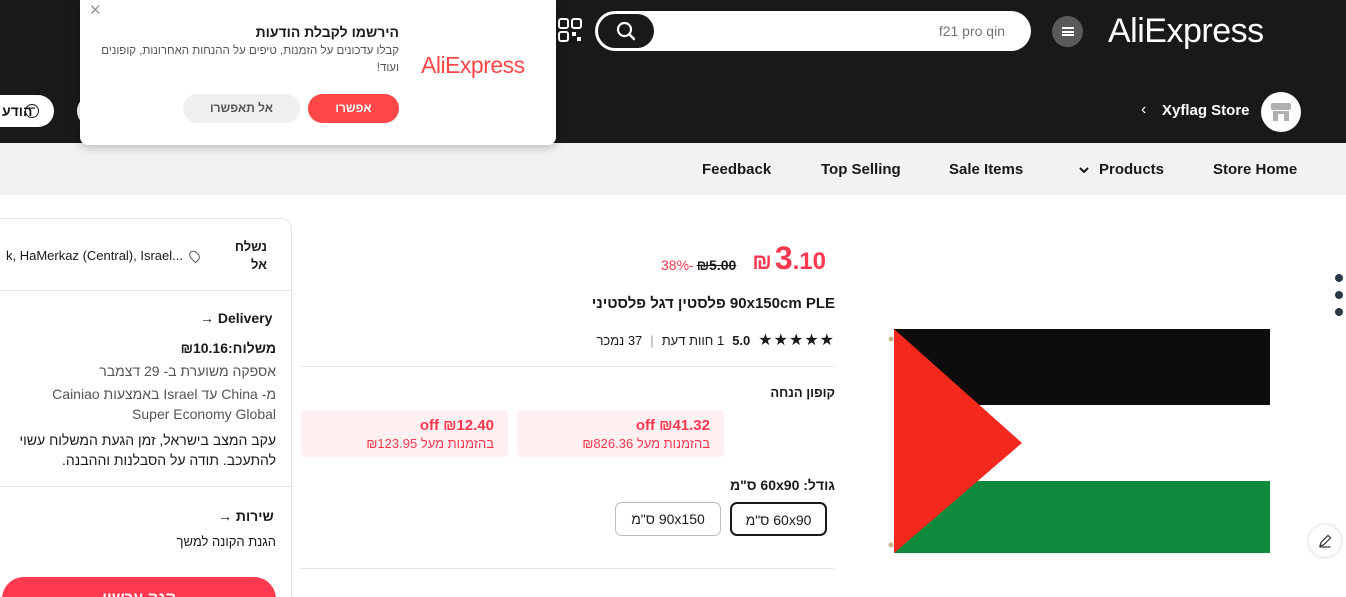  Describe the element at coordinates (1206, 110) in the screenshot. I see `store-name: Xyflag Store` at that location.